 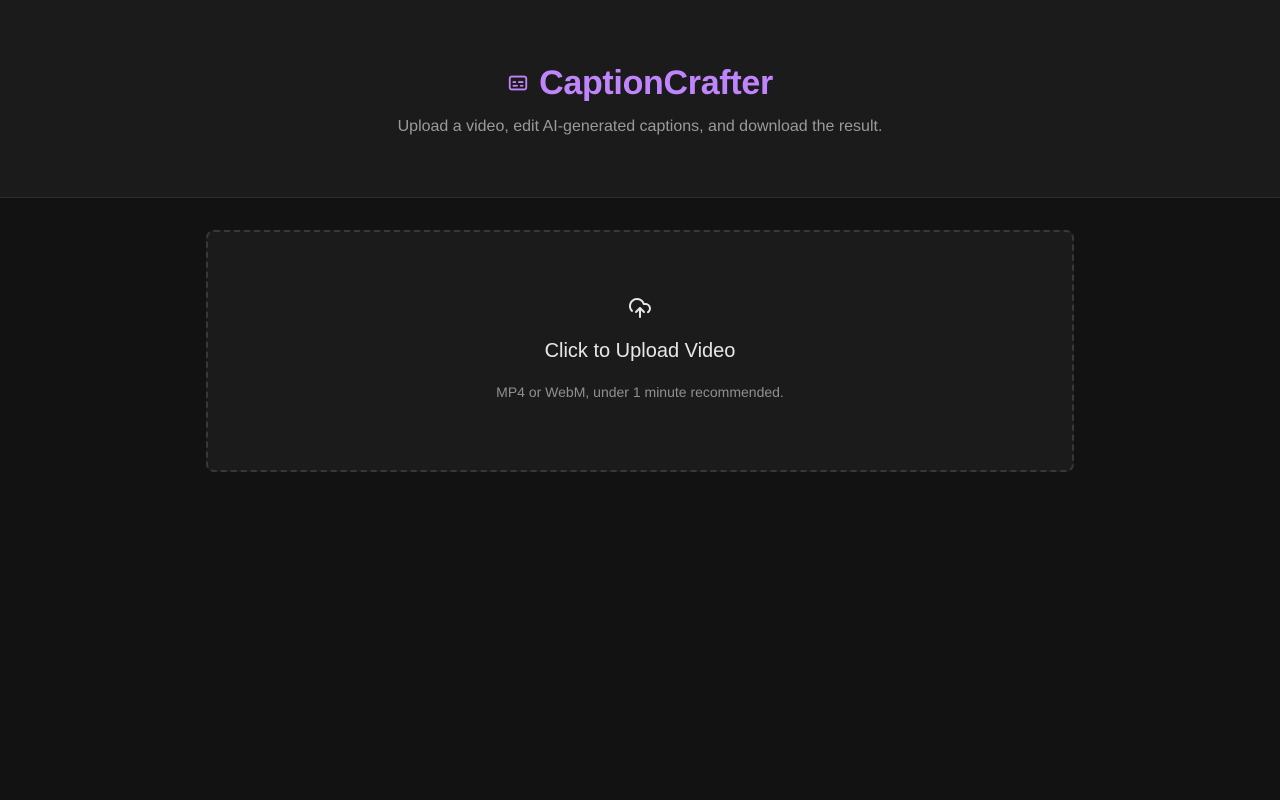 What do you see at coordinates (640, 392) in the screenshot?
I see `upload-hint: MP4 or WebM, under 1 minute recommended.` at bounding box center [640, 392].